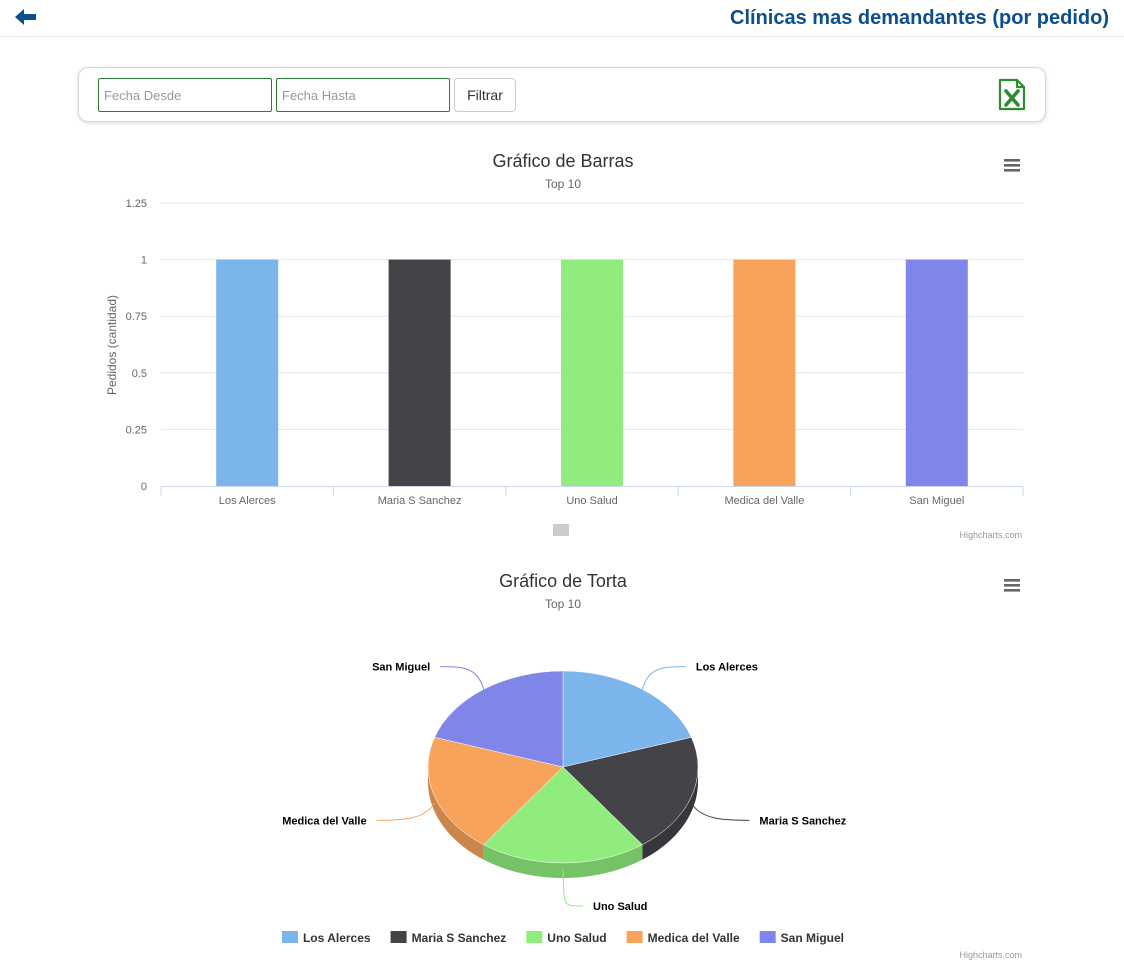 This screenshot has width=1124, height=963. I want to click on legend-item: Maria S Sanchez, so click(448, 938).